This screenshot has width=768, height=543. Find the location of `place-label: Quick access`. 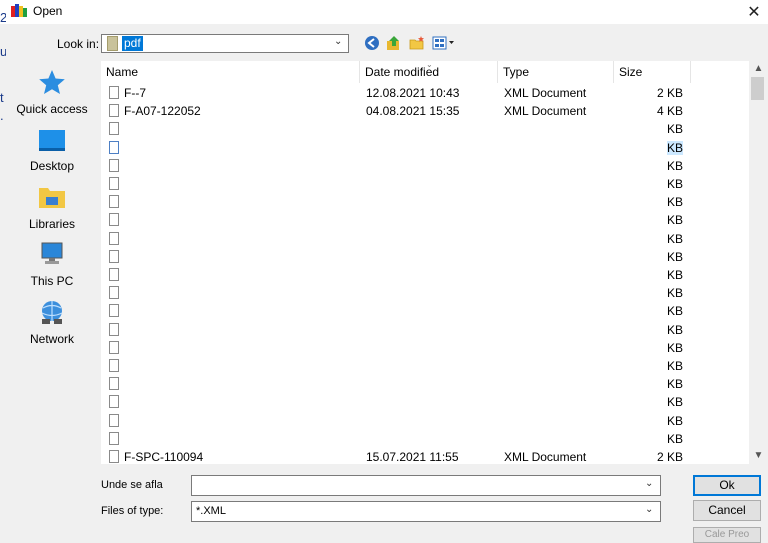

place-label: Quick access is located at coordinates (52, 109).